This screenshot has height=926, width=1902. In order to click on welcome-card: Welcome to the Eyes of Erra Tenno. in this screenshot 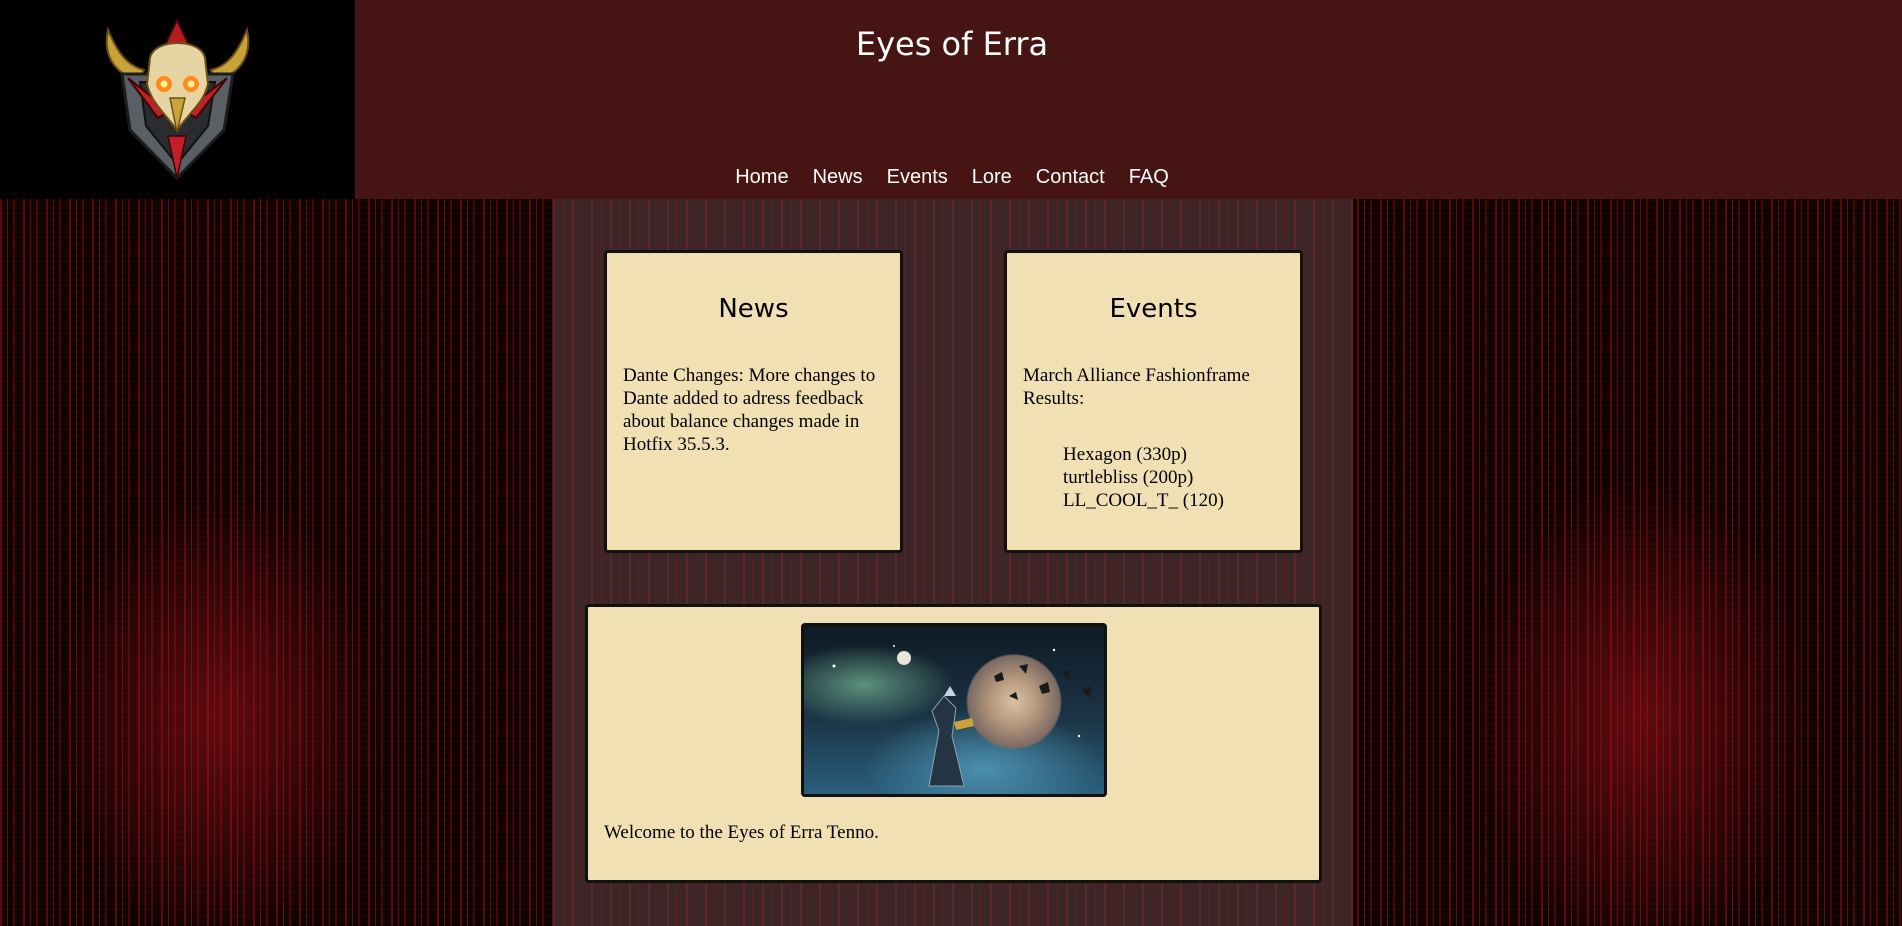, I will do `click(953, 743)`.